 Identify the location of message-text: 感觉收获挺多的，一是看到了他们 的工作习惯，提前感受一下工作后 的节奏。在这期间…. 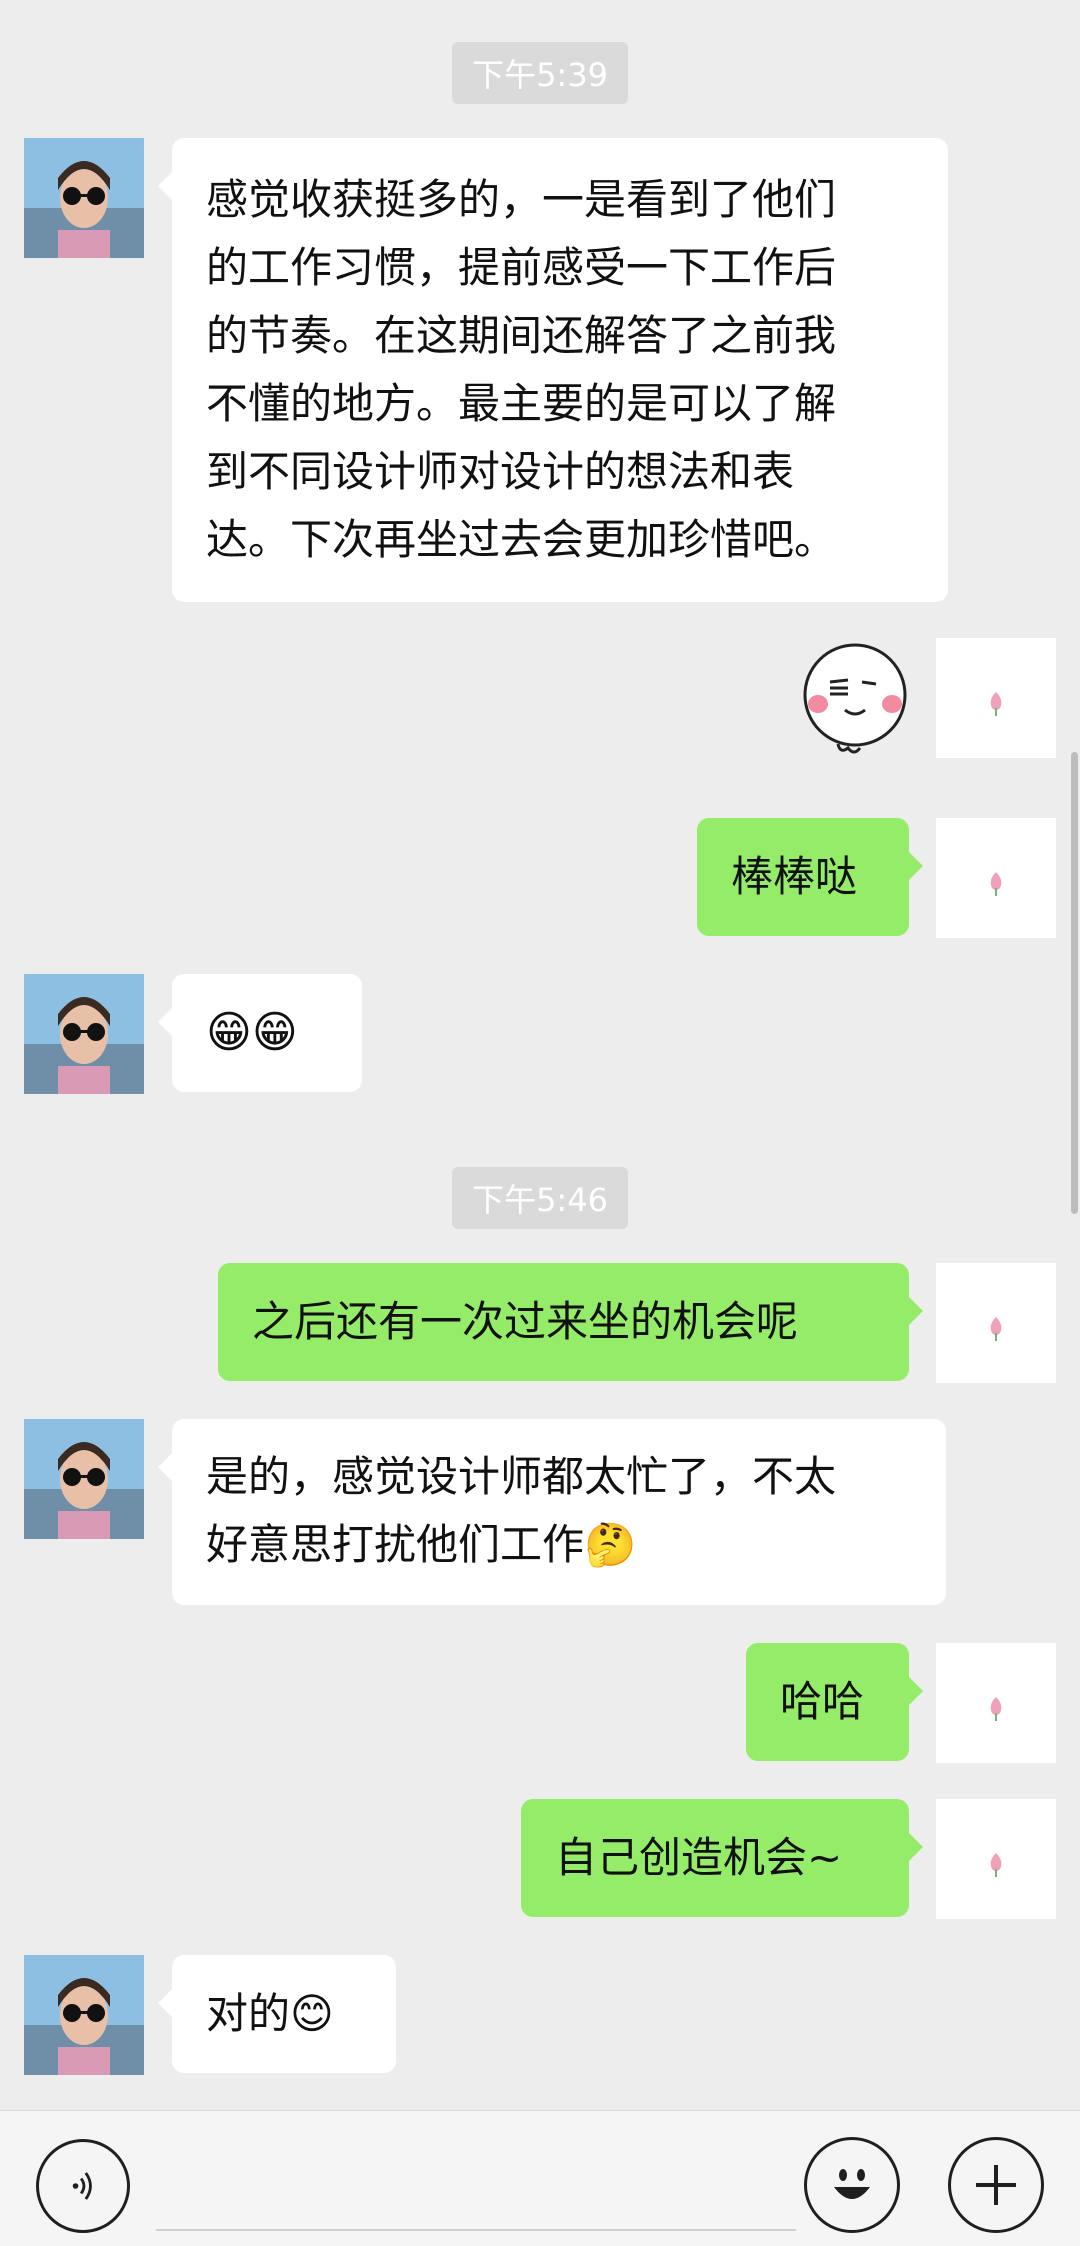
(521, 369).